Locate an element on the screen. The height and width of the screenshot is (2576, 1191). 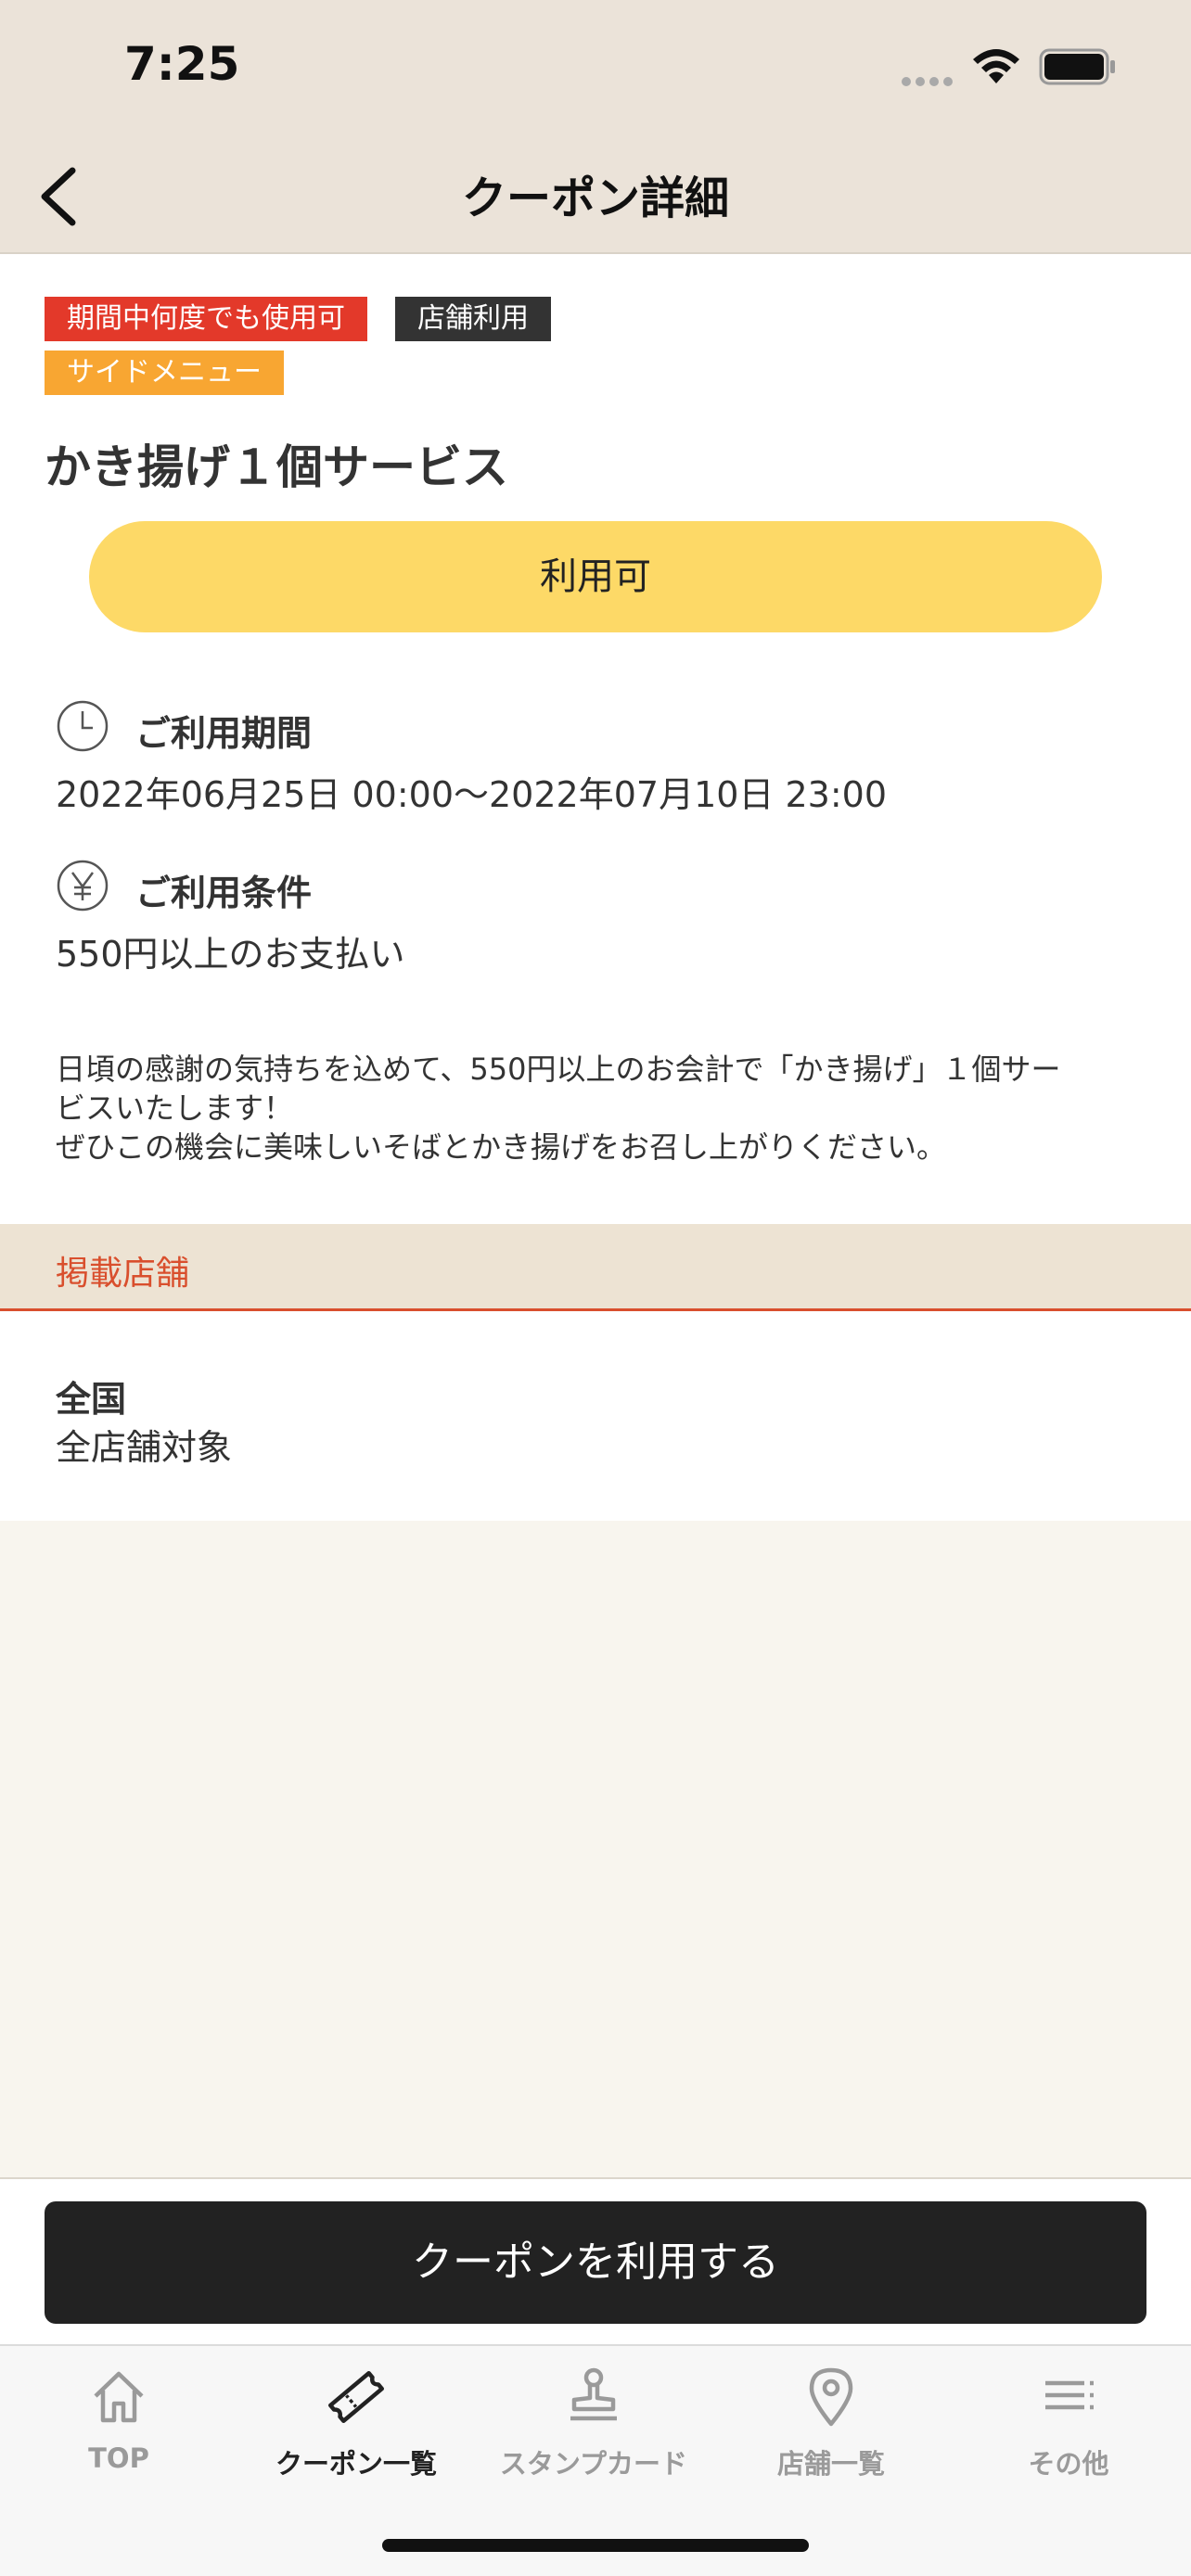
coupon-title: かき揚げ１個サービス is located at coordinates (276, 467).